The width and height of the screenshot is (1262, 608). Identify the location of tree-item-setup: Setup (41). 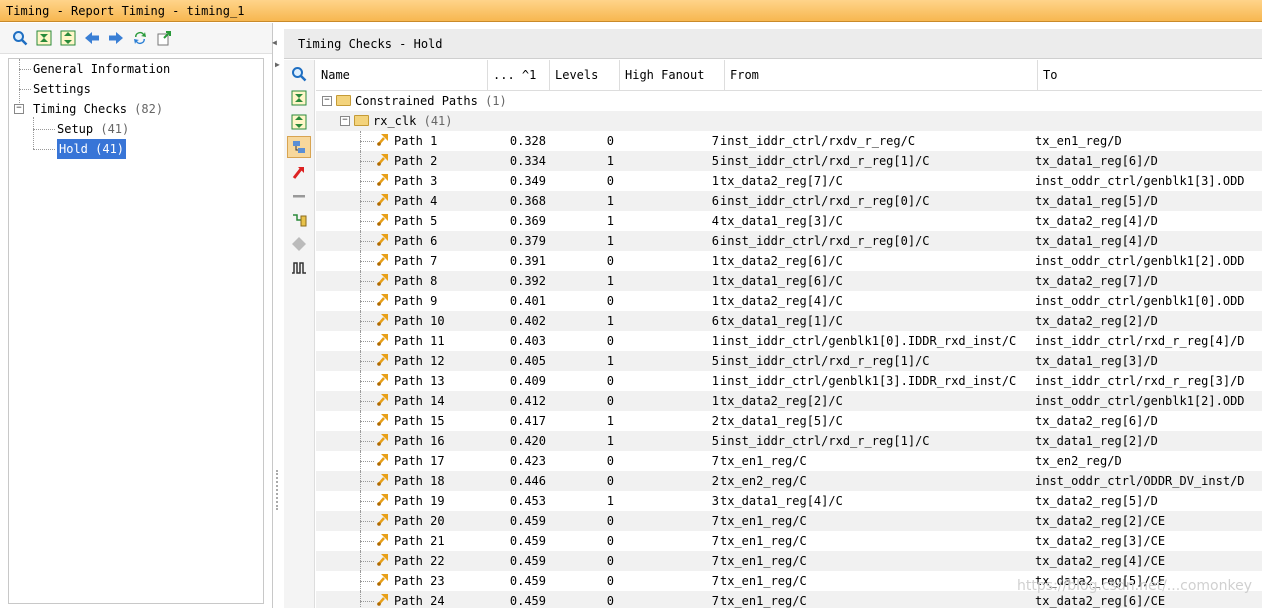
(136, 129).